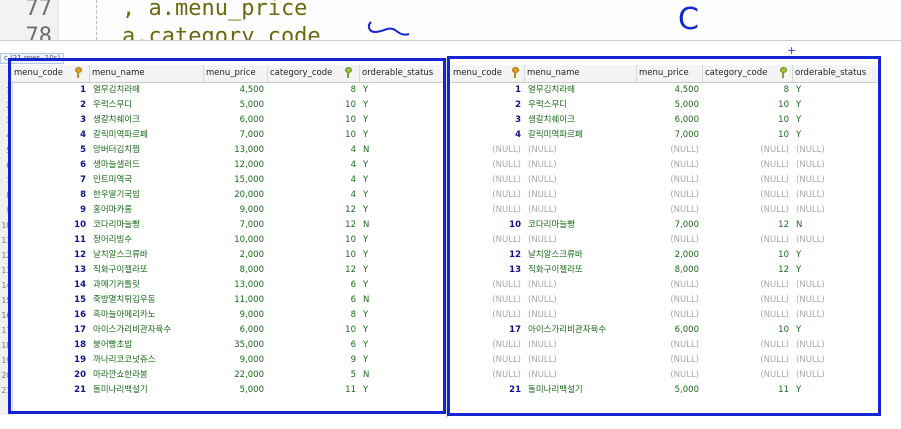 Image resolution: width=901 pixels, height=429 pixels. What do you see at coordinates (214, 10) in the screenshot?
I see `code-line: , a.menu_price` at bounding box center [214, 10].